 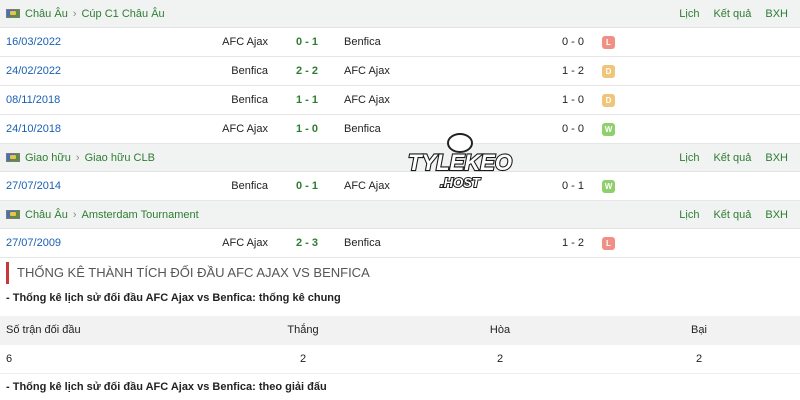 What do you see at coordinates (699, 359) in the screenshot?
I see `value-losses: 2` at bounding box center [699, 359].